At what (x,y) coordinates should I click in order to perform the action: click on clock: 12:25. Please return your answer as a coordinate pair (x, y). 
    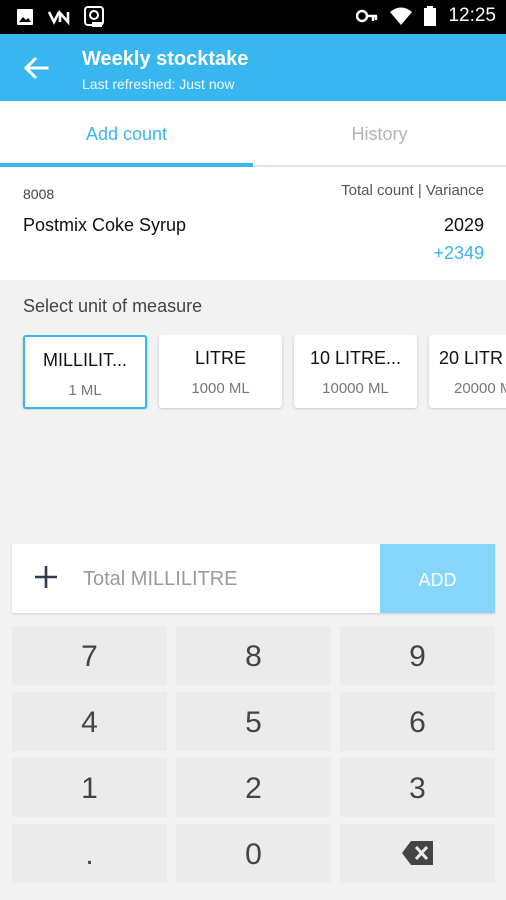
    Looking at the image, I should click on (472, 15).